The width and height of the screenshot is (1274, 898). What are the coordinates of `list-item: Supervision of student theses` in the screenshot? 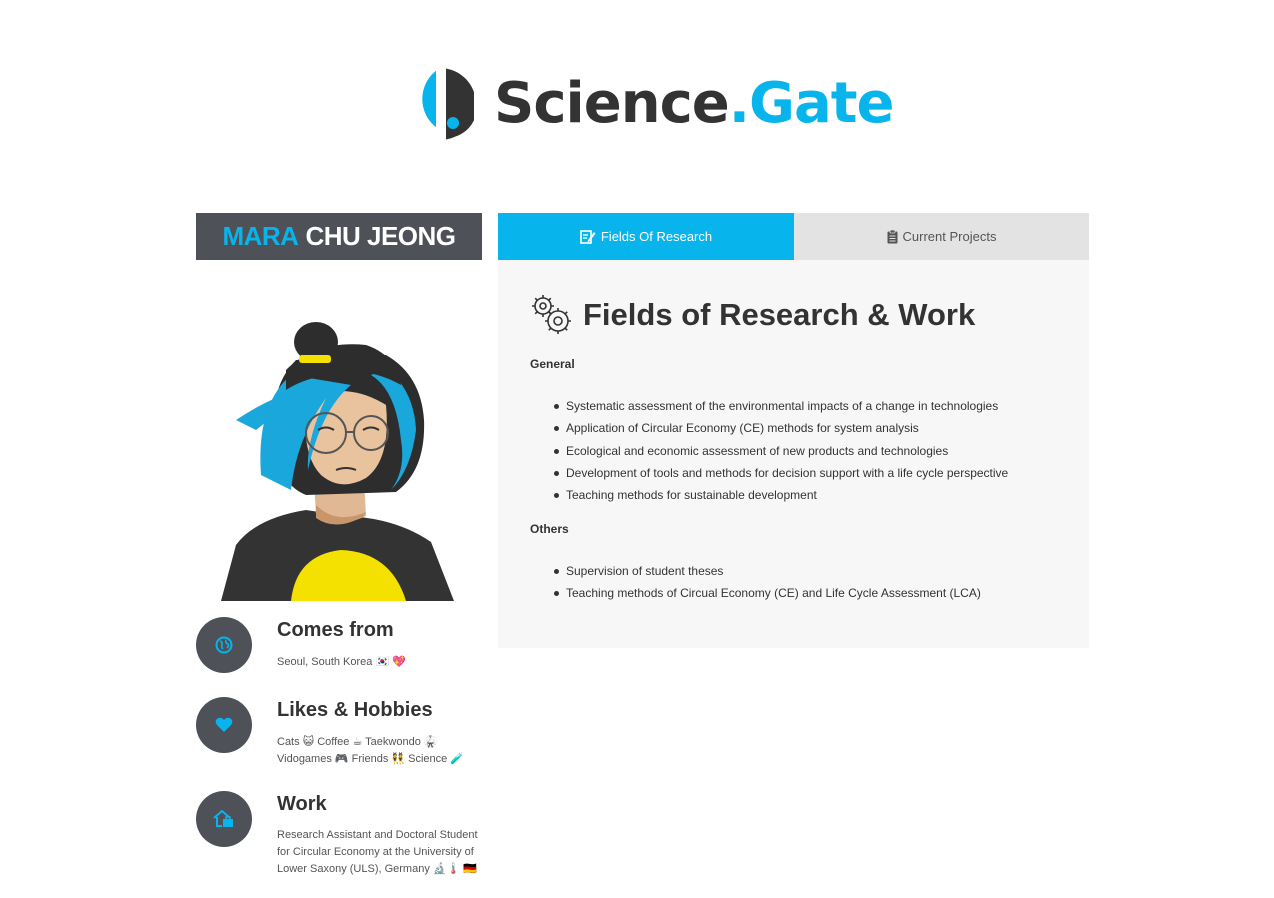 It's located at (767, 575).